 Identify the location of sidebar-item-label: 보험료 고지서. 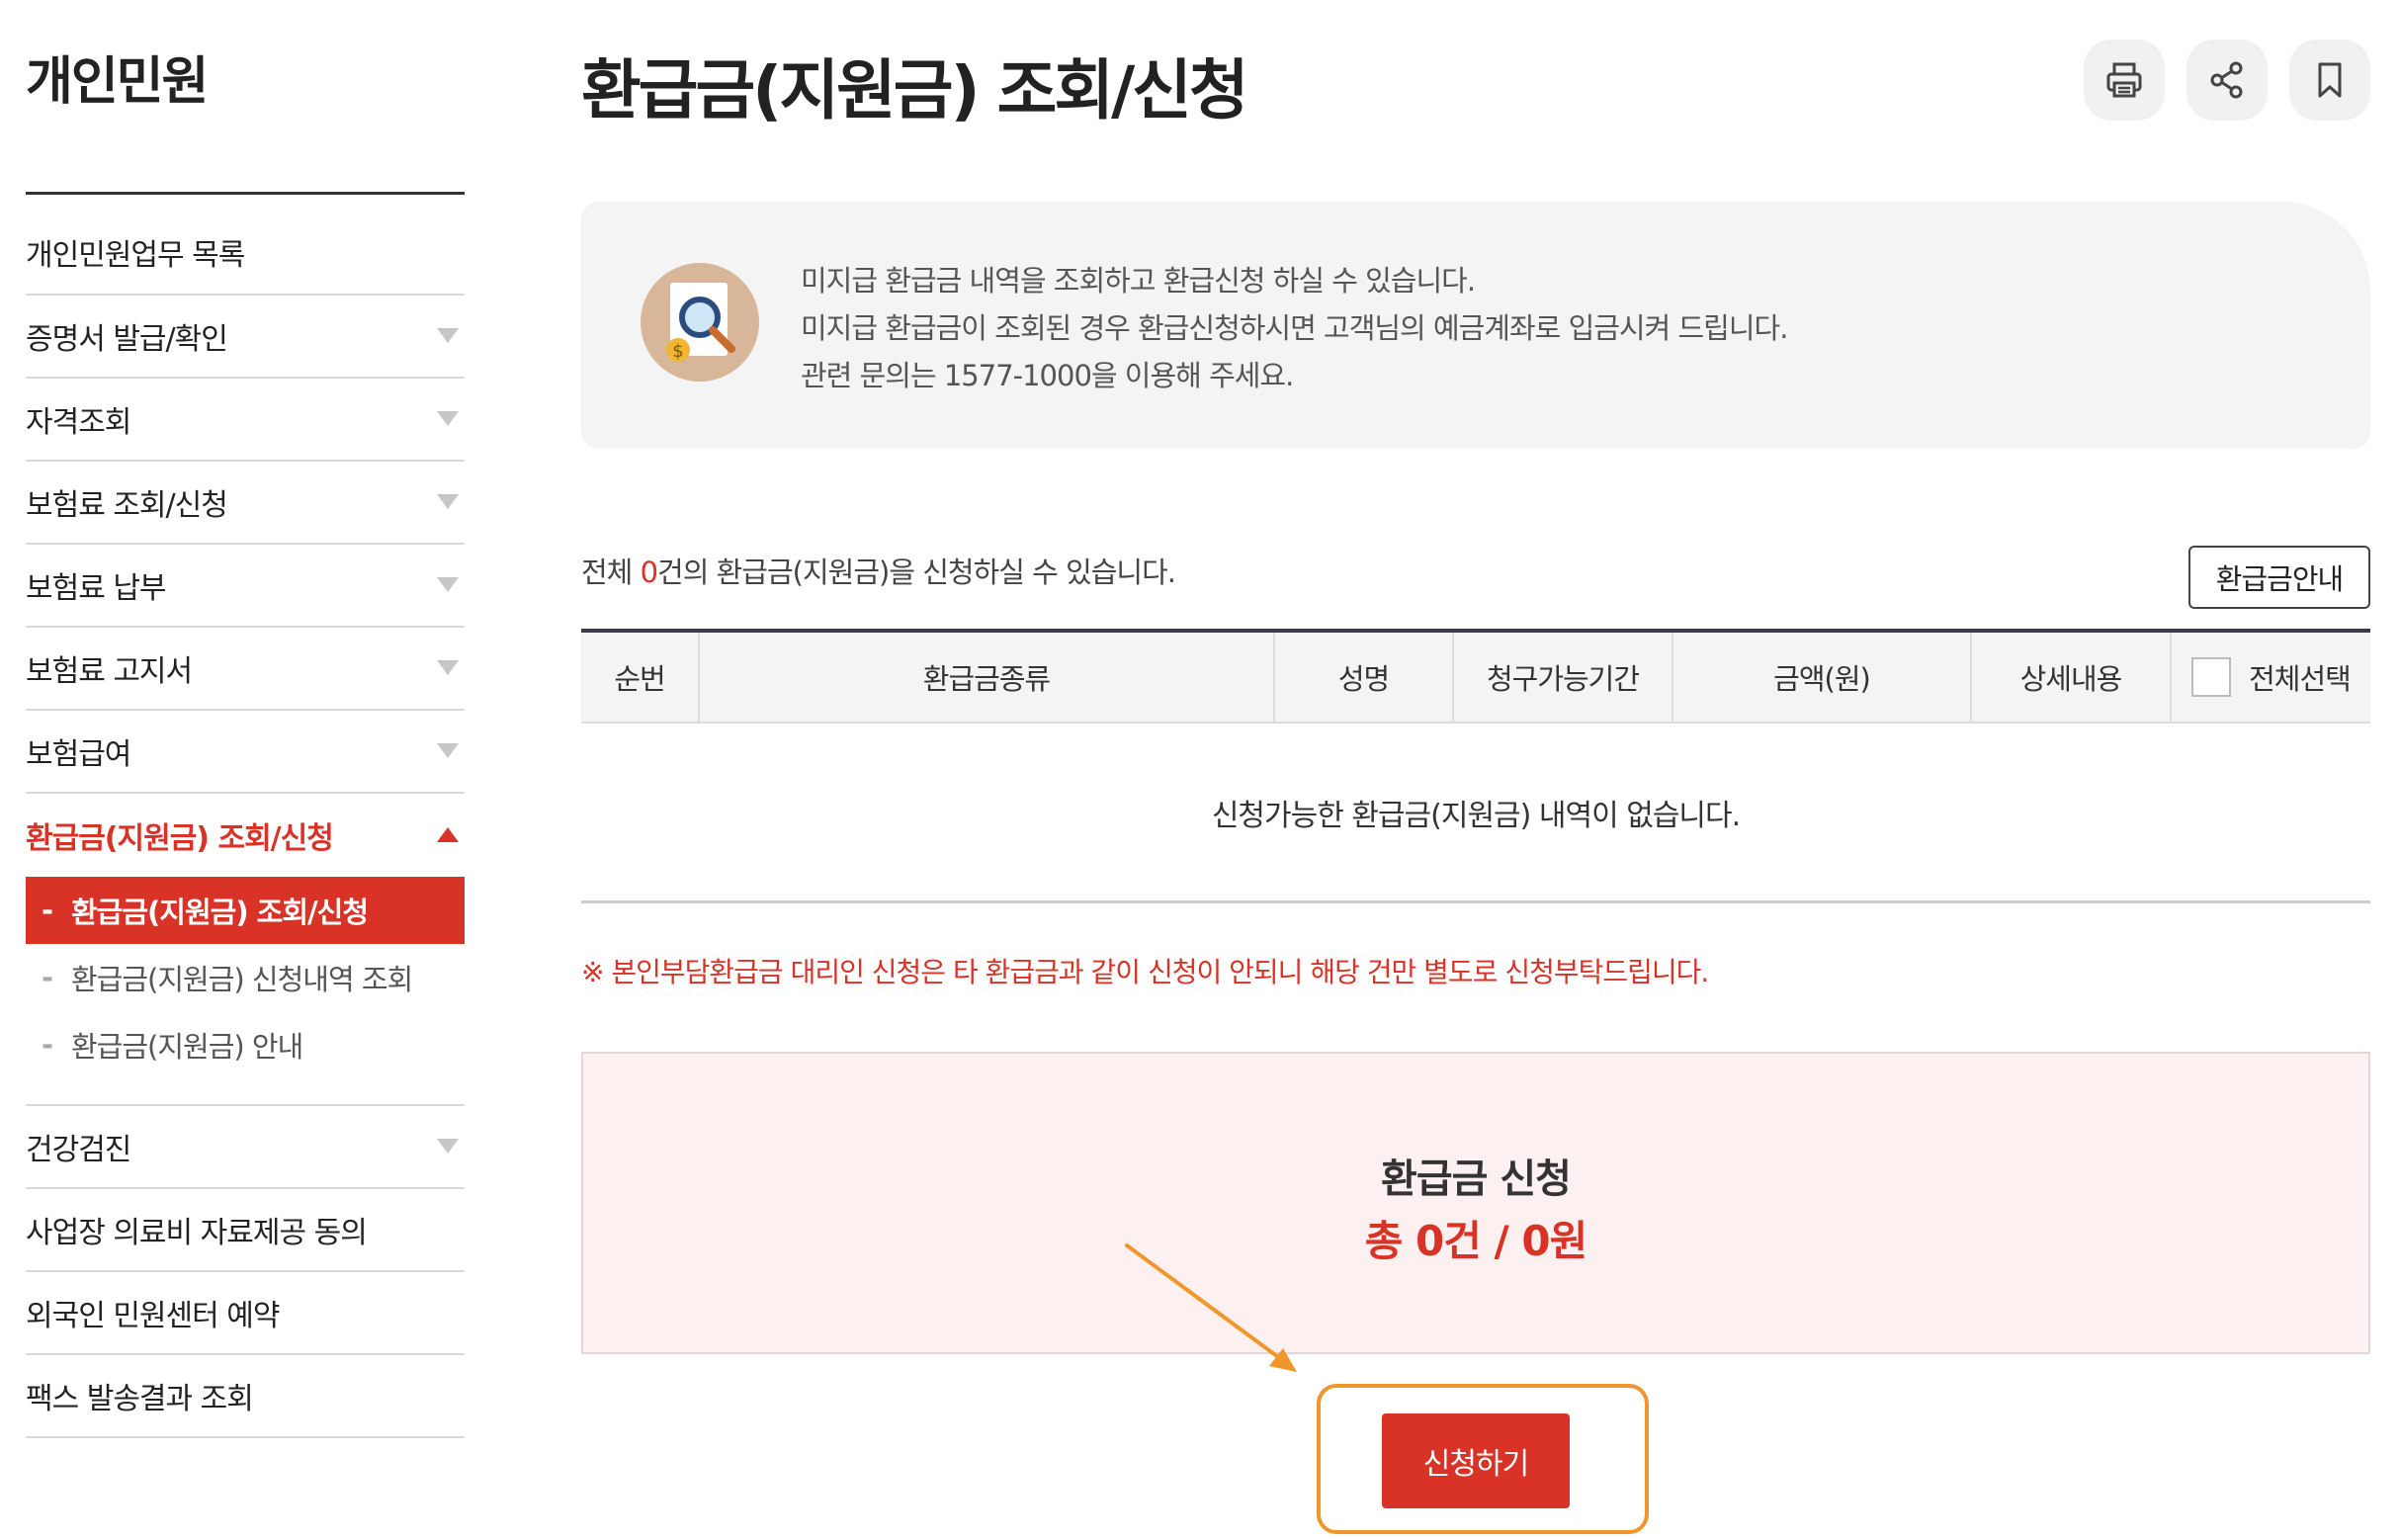
(109, 671).